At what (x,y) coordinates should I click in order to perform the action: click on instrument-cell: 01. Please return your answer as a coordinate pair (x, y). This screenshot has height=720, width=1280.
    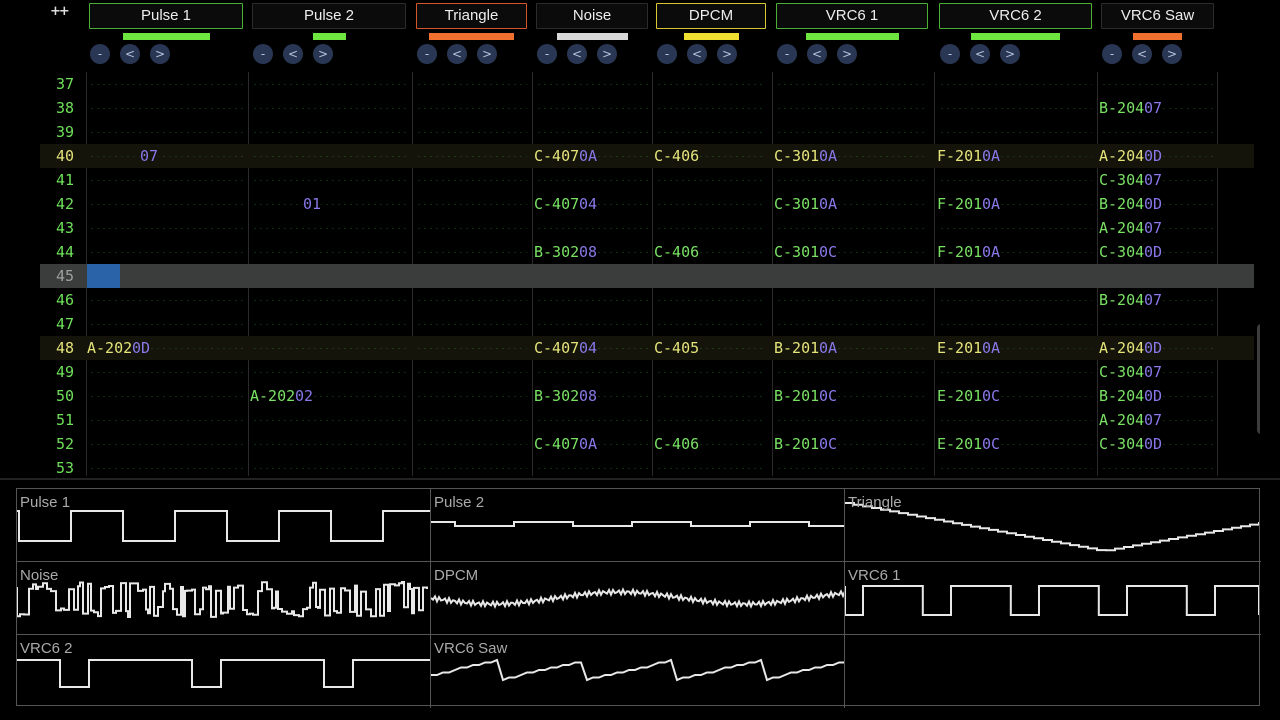
    Looking at the image, I should click on (312, 204).